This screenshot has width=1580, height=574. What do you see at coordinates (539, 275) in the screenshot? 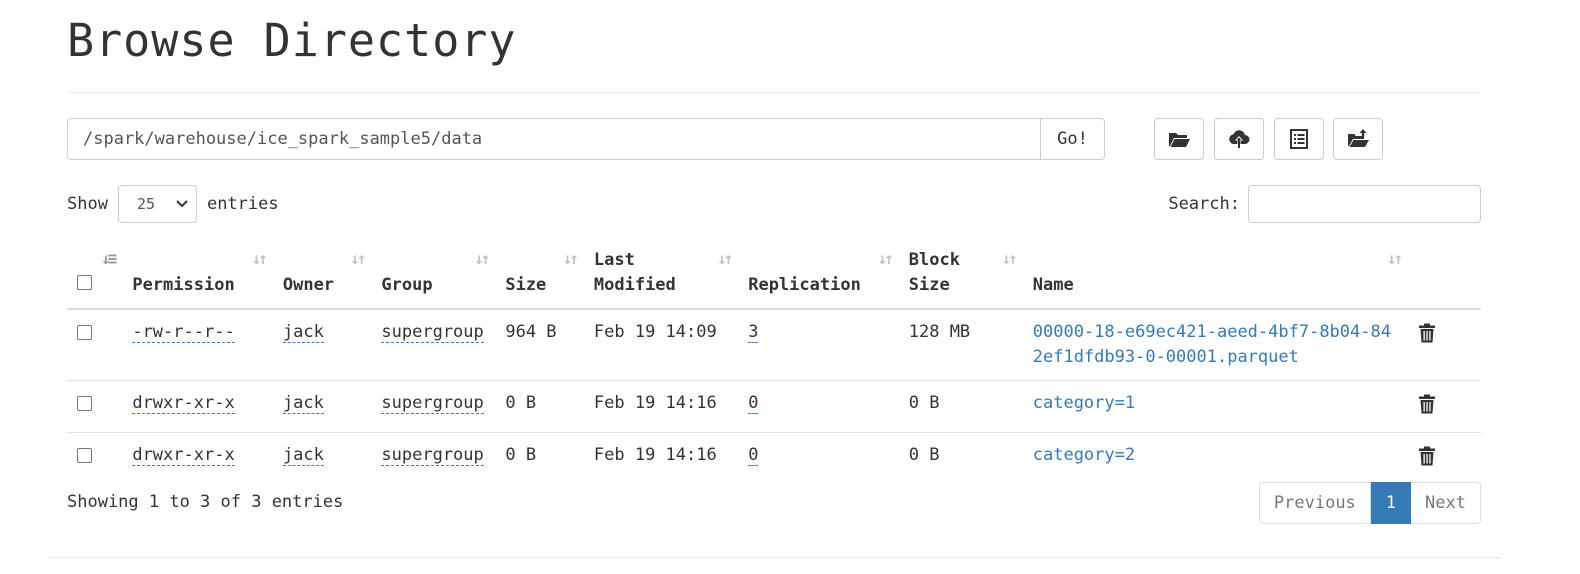
I see `column-size: Size ↓↑` at bounding box center [539, 275].